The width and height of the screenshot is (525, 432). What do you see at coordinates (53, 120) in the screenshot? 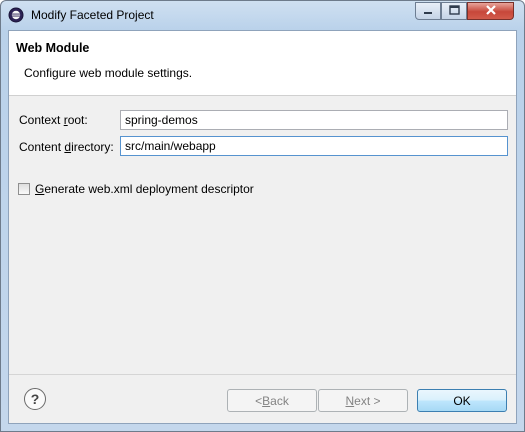
I see `context-root-label: Context root:` at bounding box center [53, 120].